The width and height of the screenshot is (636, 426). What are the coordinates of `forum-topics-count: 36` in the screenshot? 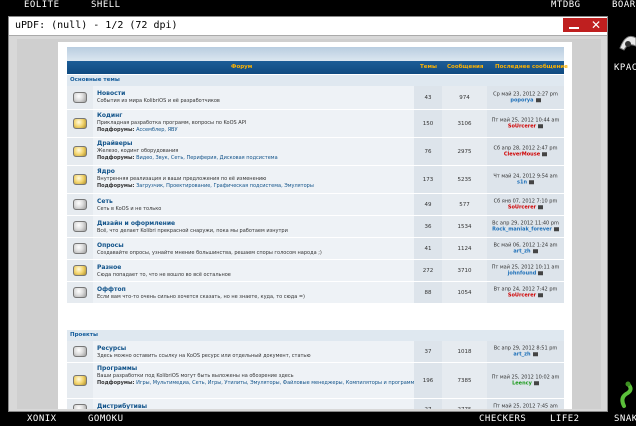 It's located at (428, 226).